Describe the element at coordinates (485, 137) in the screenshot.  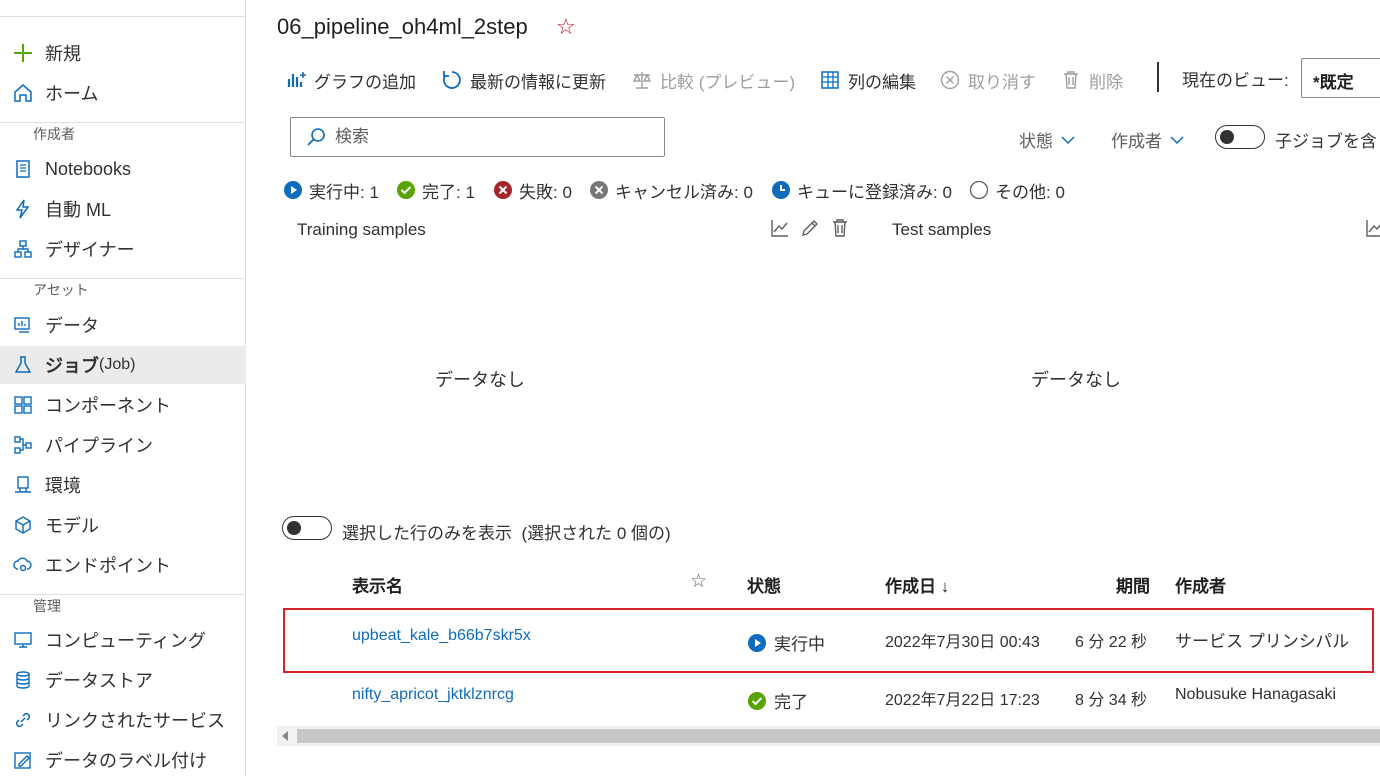
I see `search-input` at that location.